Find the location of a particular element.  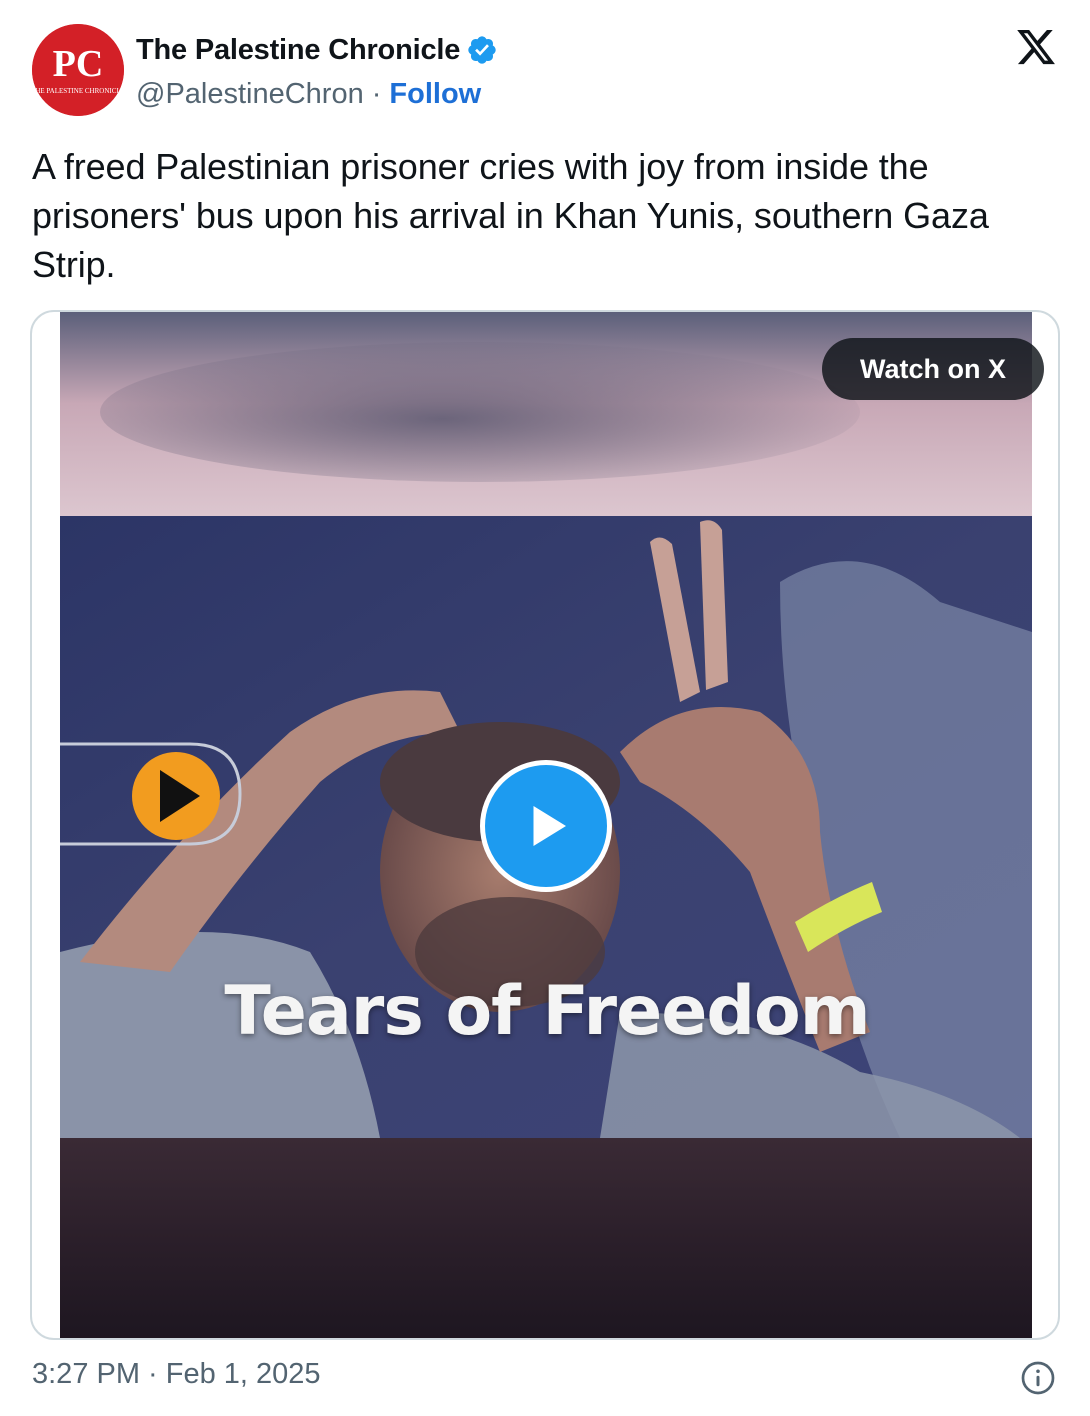

avatar: PC THE PALESTINE CHRONICLE is located at coordinates (78, 70).